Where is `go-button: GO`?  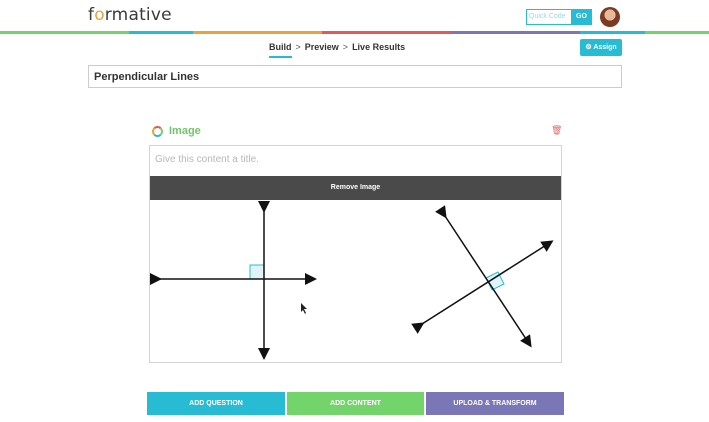
go-button: GO is located at coordinates (581, 17).